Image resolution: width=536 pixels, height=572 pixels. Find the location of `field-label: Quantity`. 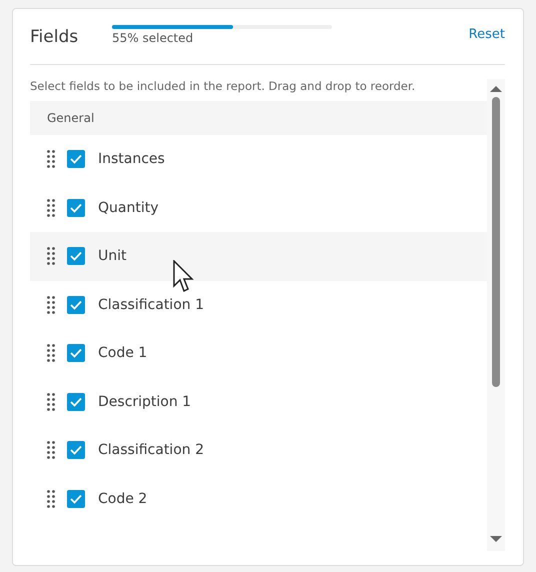

field-label: Quantity is located at coordinates (128, 208).